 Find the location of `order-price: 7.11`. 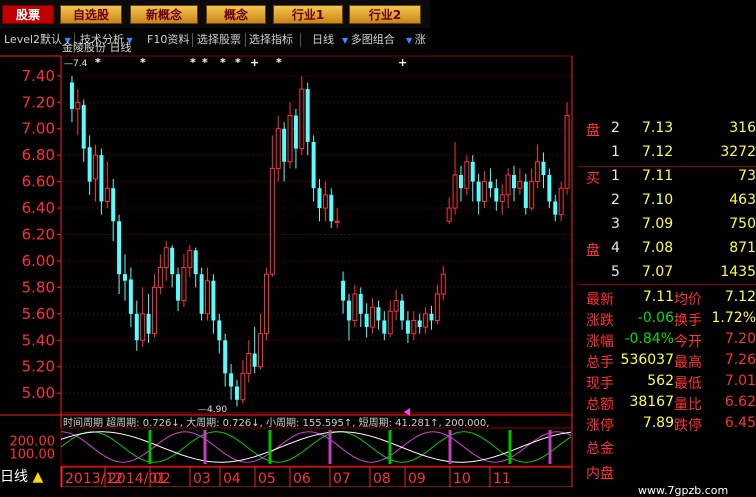

order-price: 7.11 is located at coordinates (658, 176).